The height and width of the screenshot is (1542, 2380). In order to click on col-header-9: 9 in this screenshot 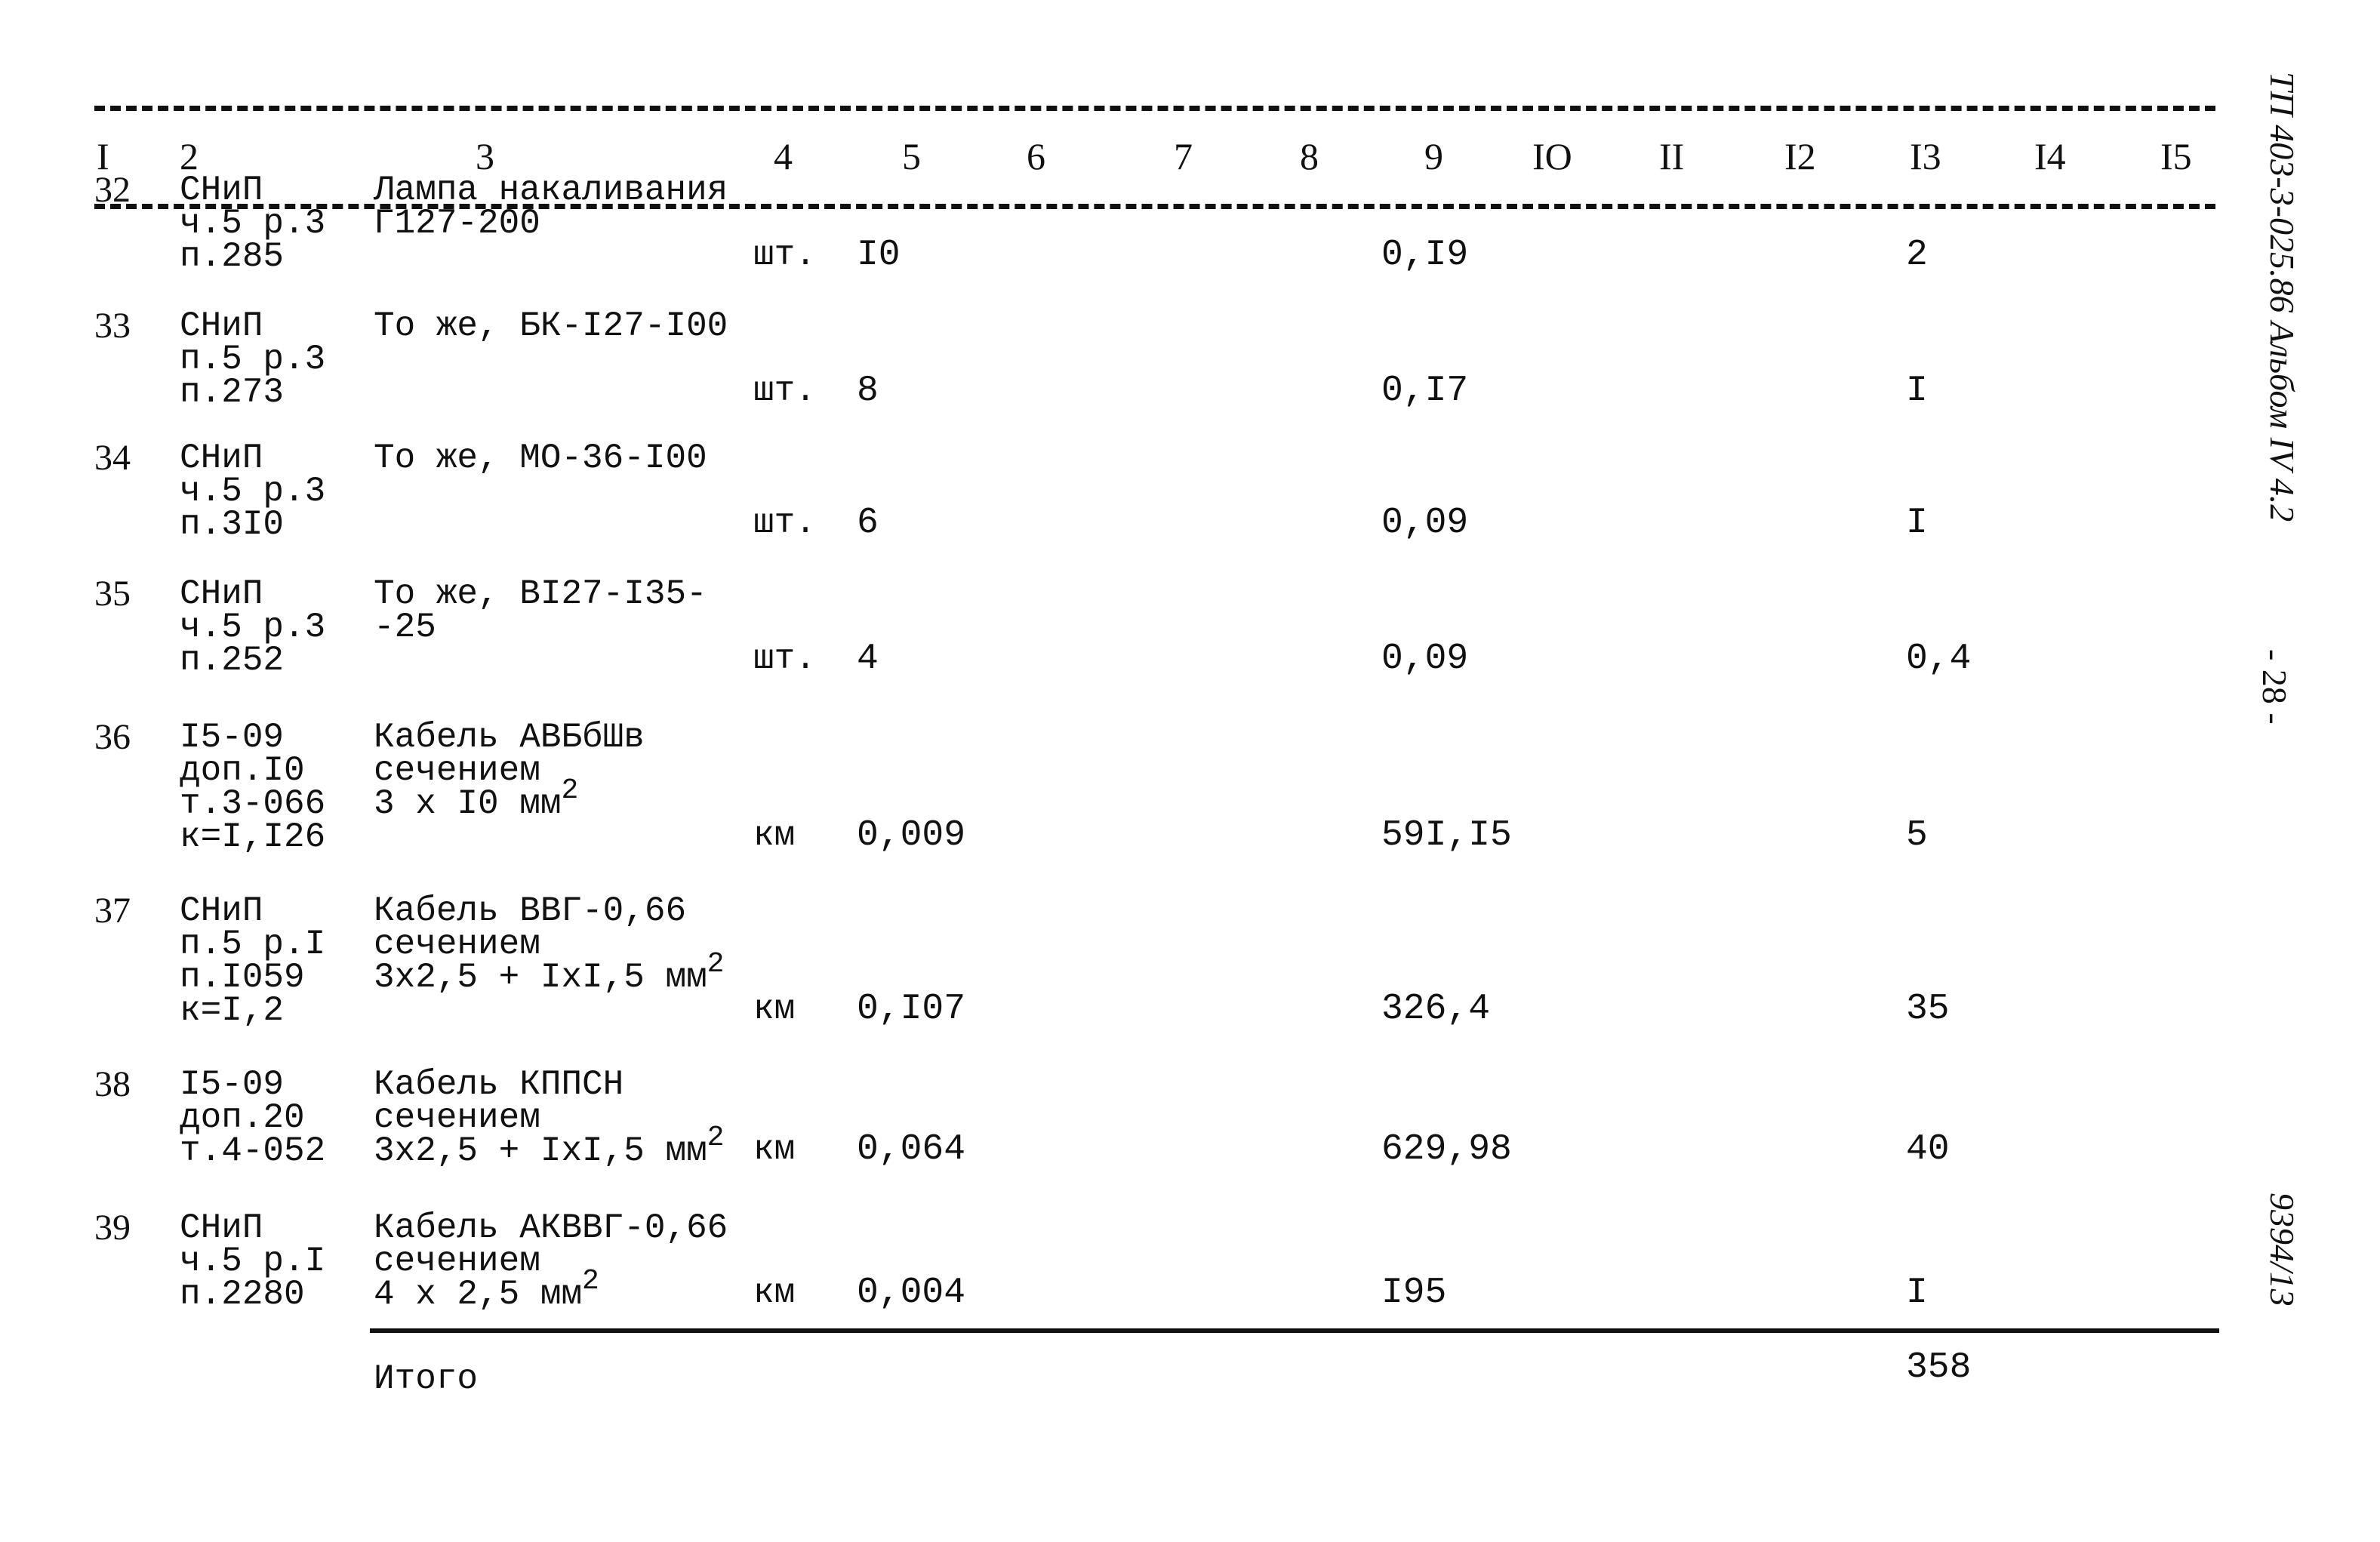, I will do `click(1433, 156)`.